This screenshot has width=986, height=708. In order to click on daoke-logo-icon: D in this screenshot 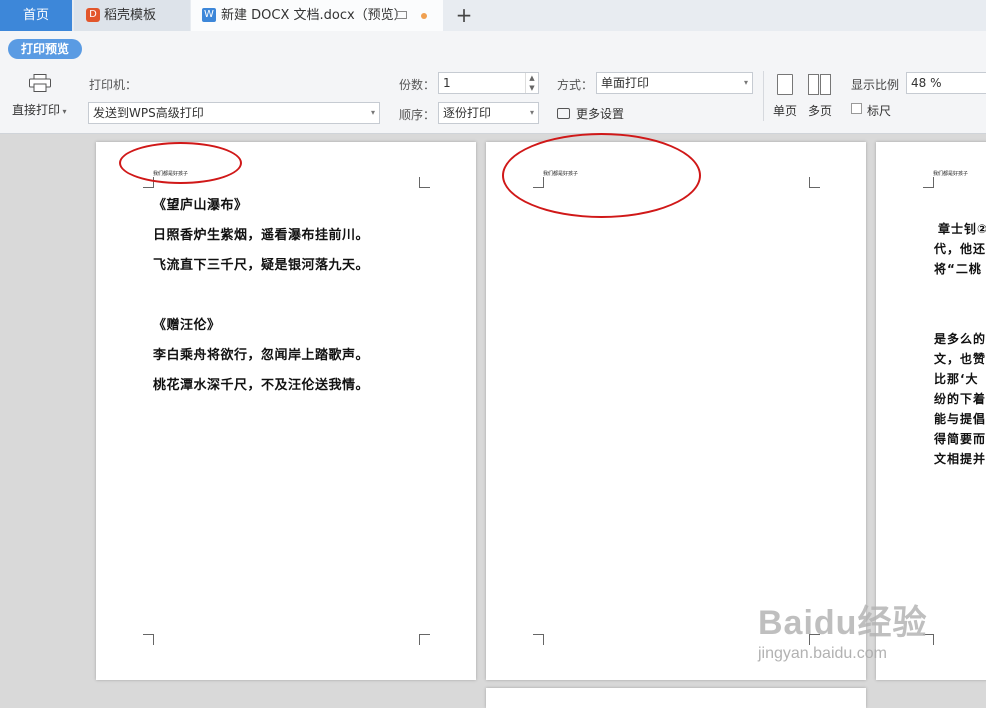, I will do `click(93, 15)`.